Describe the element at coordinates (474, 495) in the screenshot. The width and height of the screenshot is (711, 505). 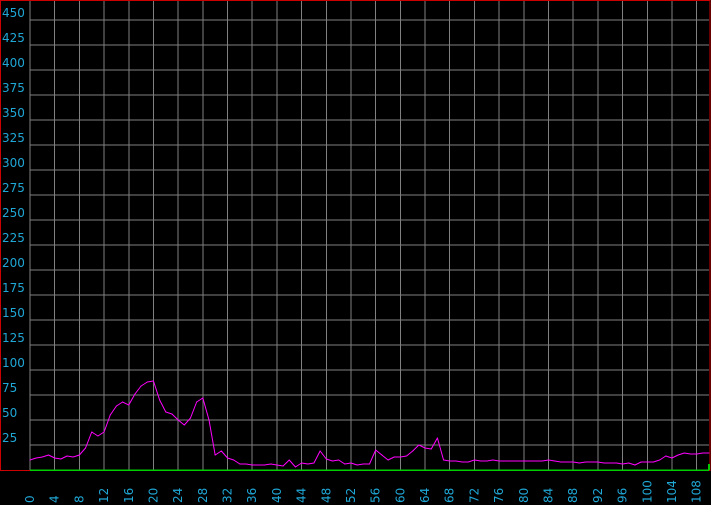
I see `x-tick-label: 72` at that location.